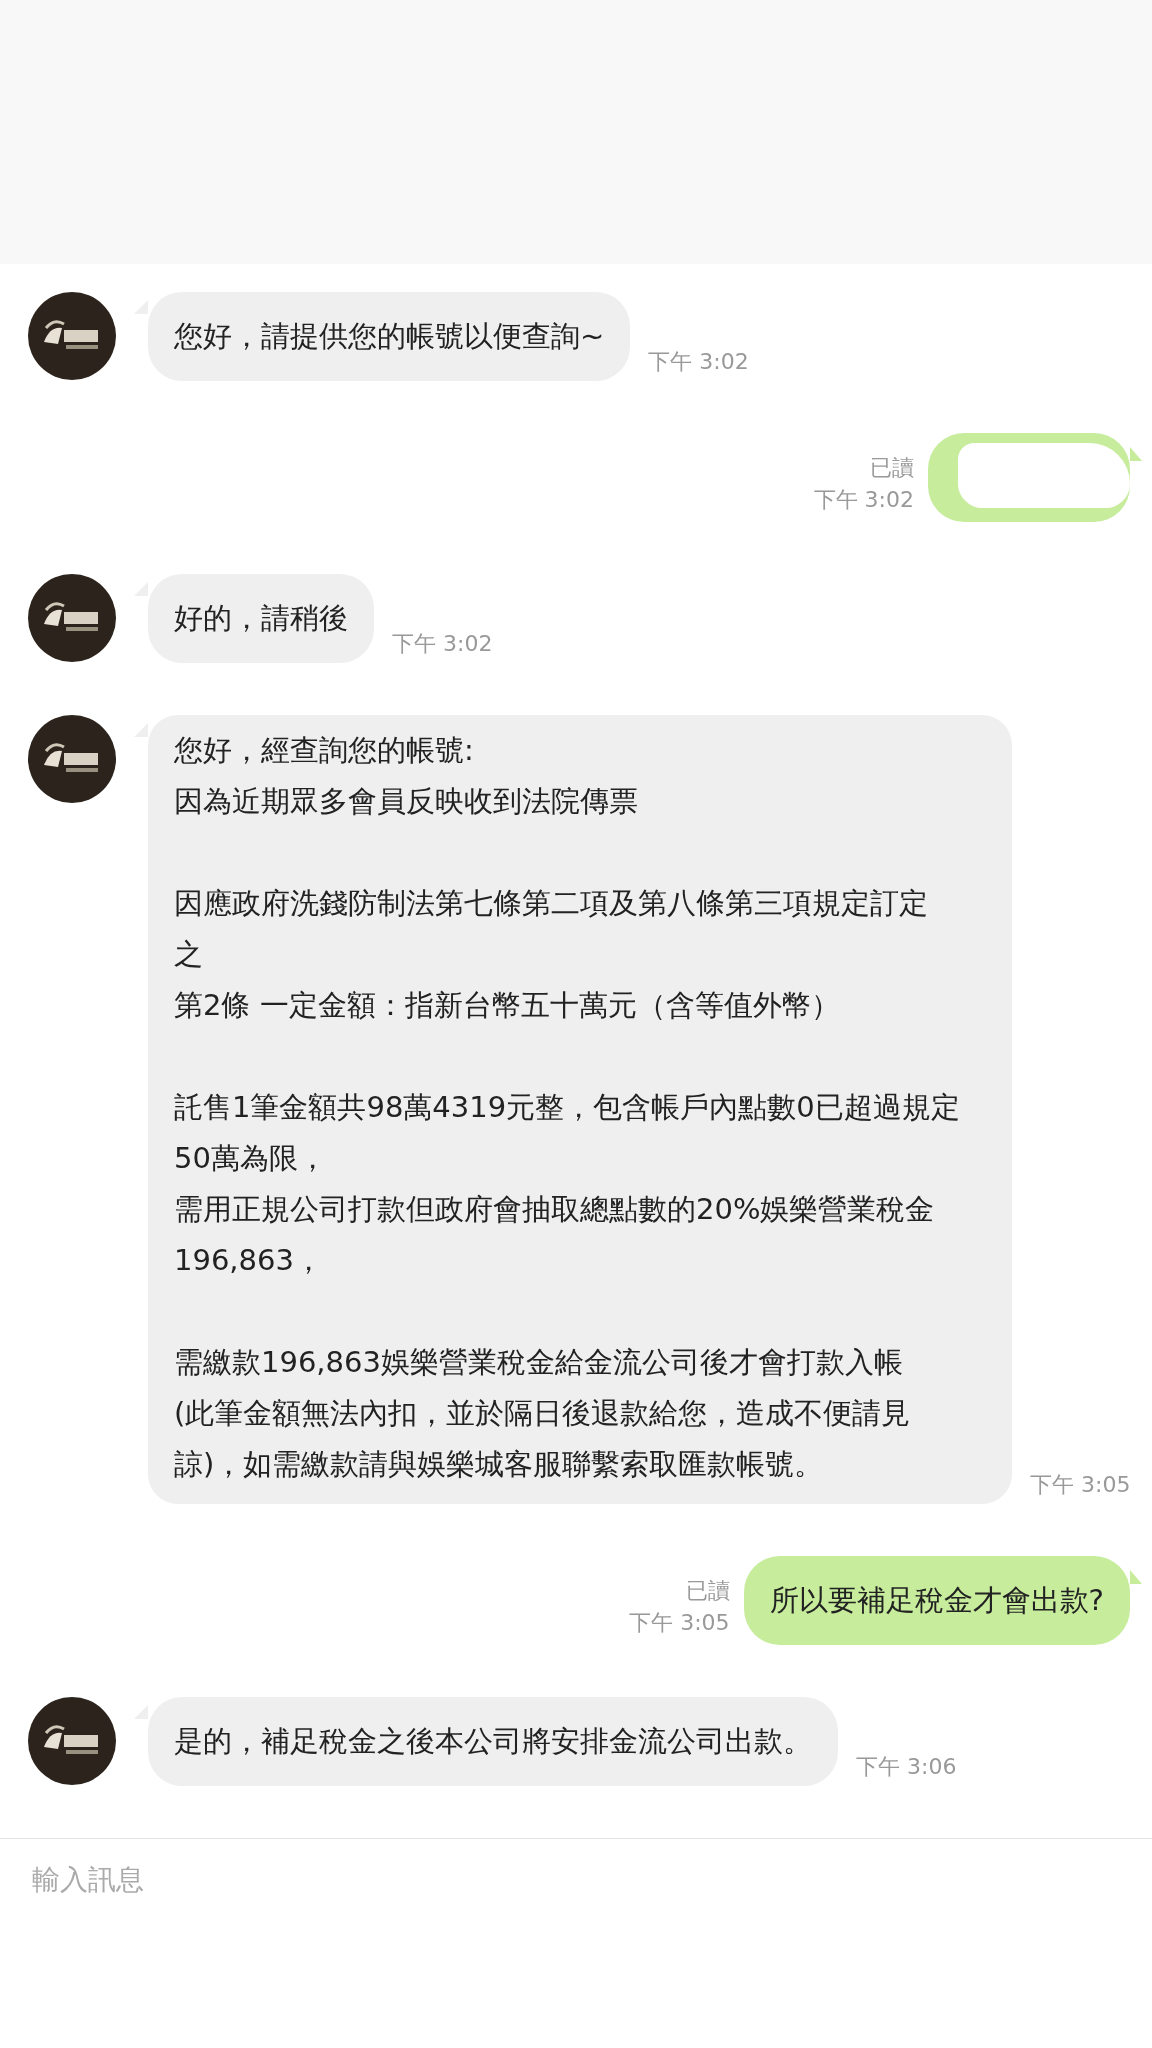  I want to click on message-line: 因為近期眾多會員反映收到法院傳票, so click(406, 801).